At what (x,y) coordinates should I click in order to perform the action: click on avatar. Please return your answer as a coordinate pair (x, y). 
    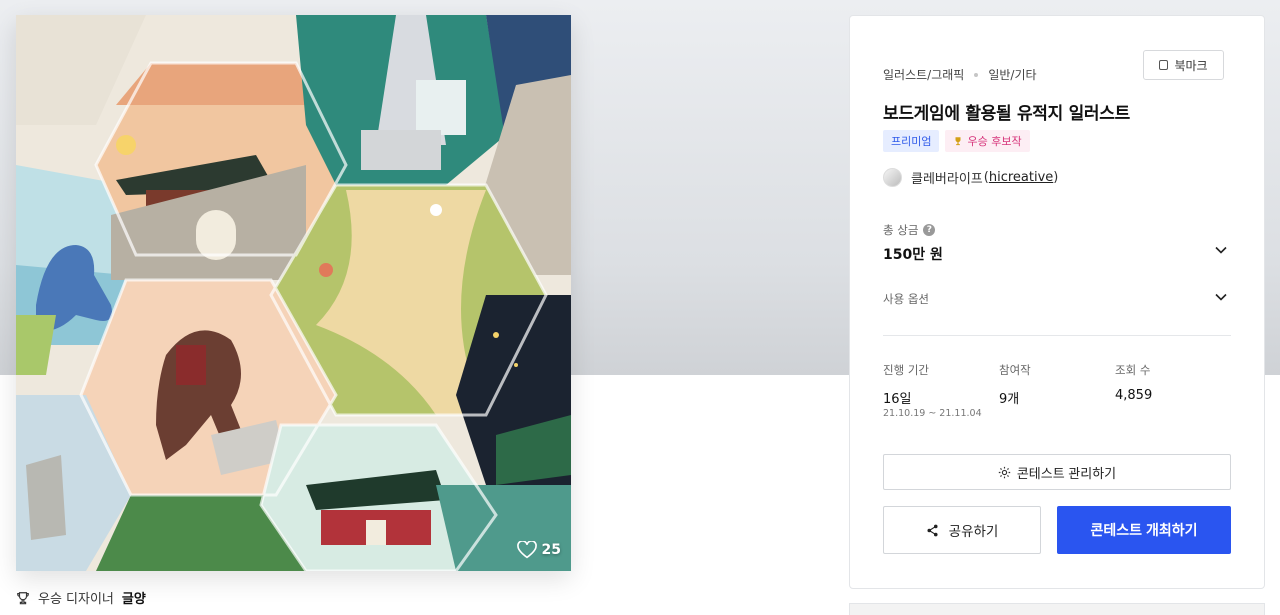
    Looking at the image, I should click on (892, 177).